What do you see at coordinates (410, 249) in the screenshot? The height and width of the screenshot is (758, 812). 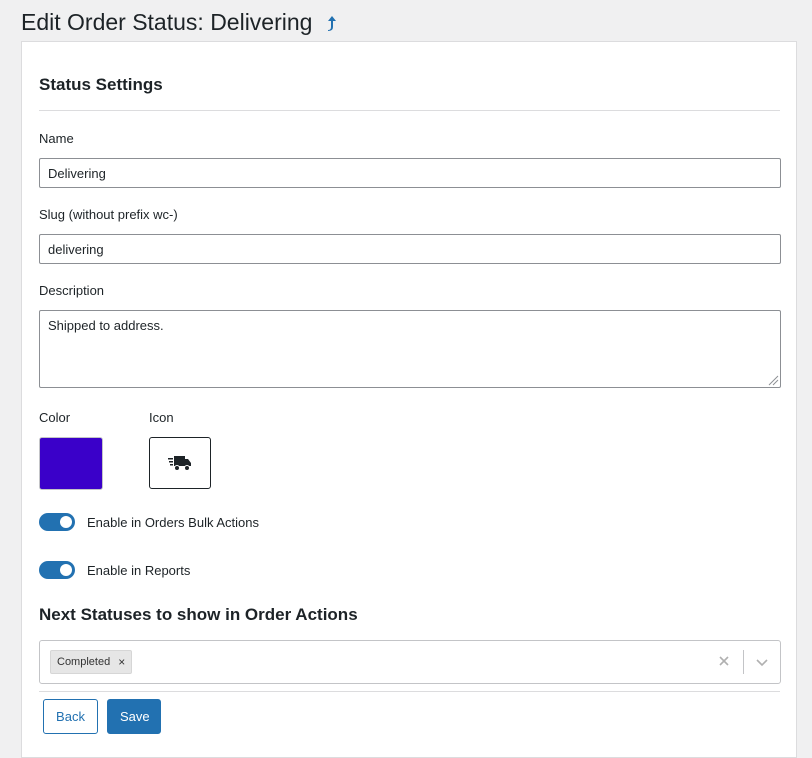 I see `slug-field` at bounding box center [410, 249].